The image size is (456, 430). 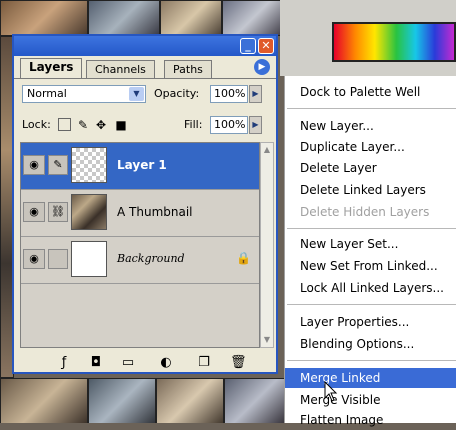 I want to click on layer-mask-icon: ◘, so click(x=96, y=363).